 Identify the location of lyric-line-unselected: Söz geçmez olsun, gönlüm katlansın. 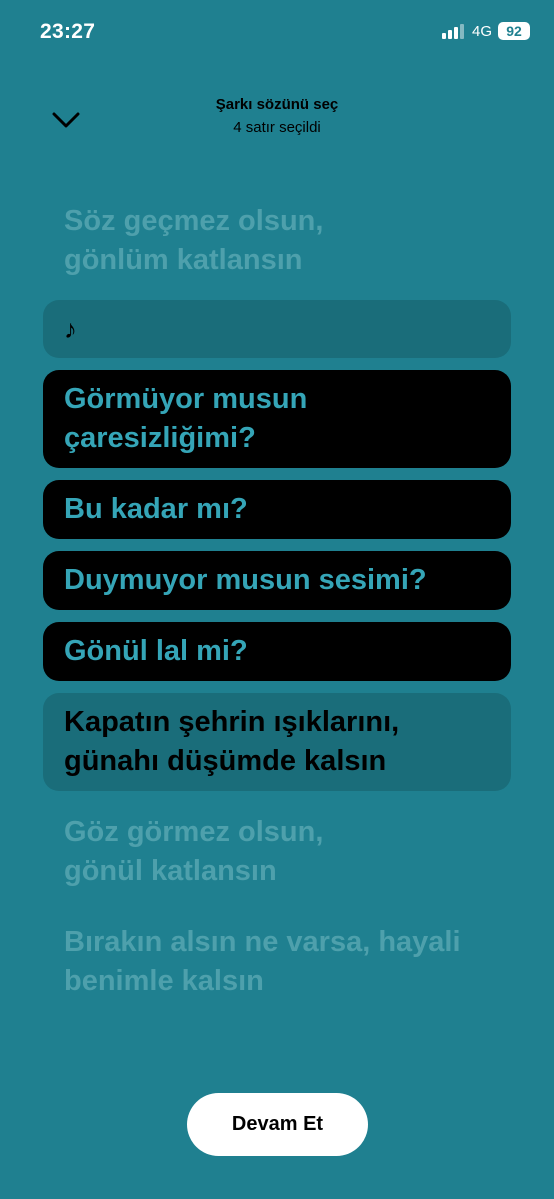
(279, 241).